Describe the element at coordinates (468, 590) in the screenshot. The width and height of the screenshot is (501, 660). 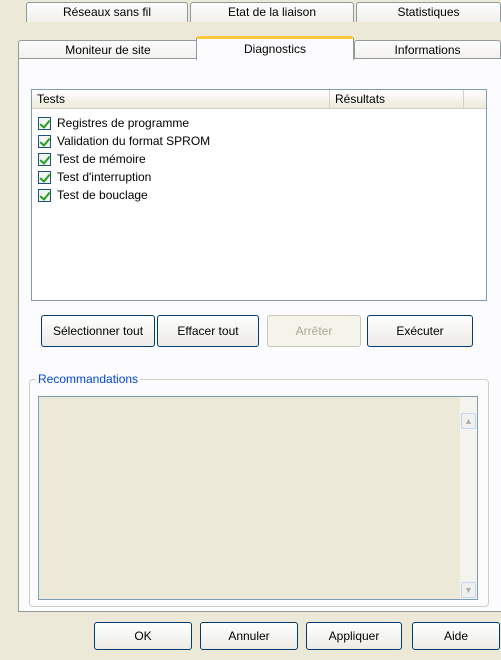
I see `scroll-down-icon: ▼` at that location.